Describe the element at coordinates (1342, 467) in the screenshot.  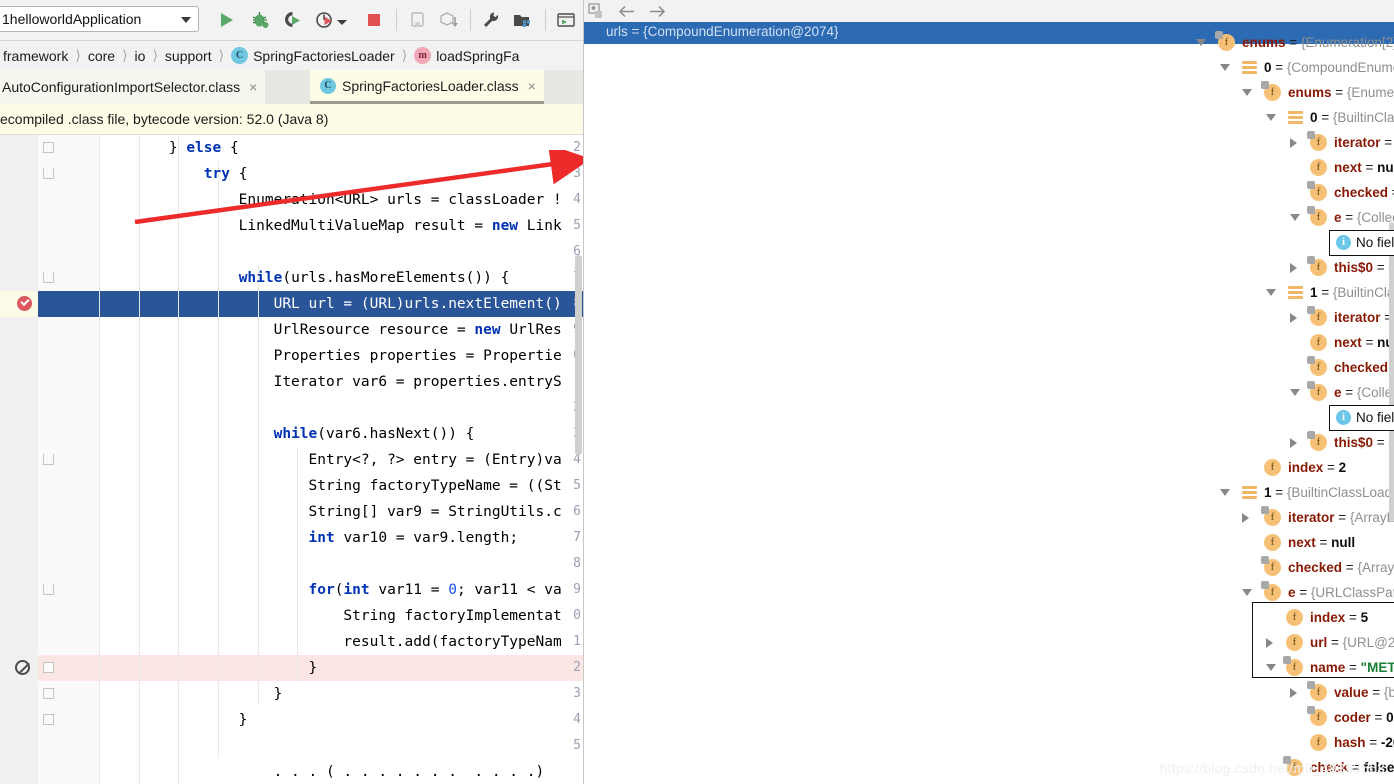
I see `variable-value: 2` at that location.